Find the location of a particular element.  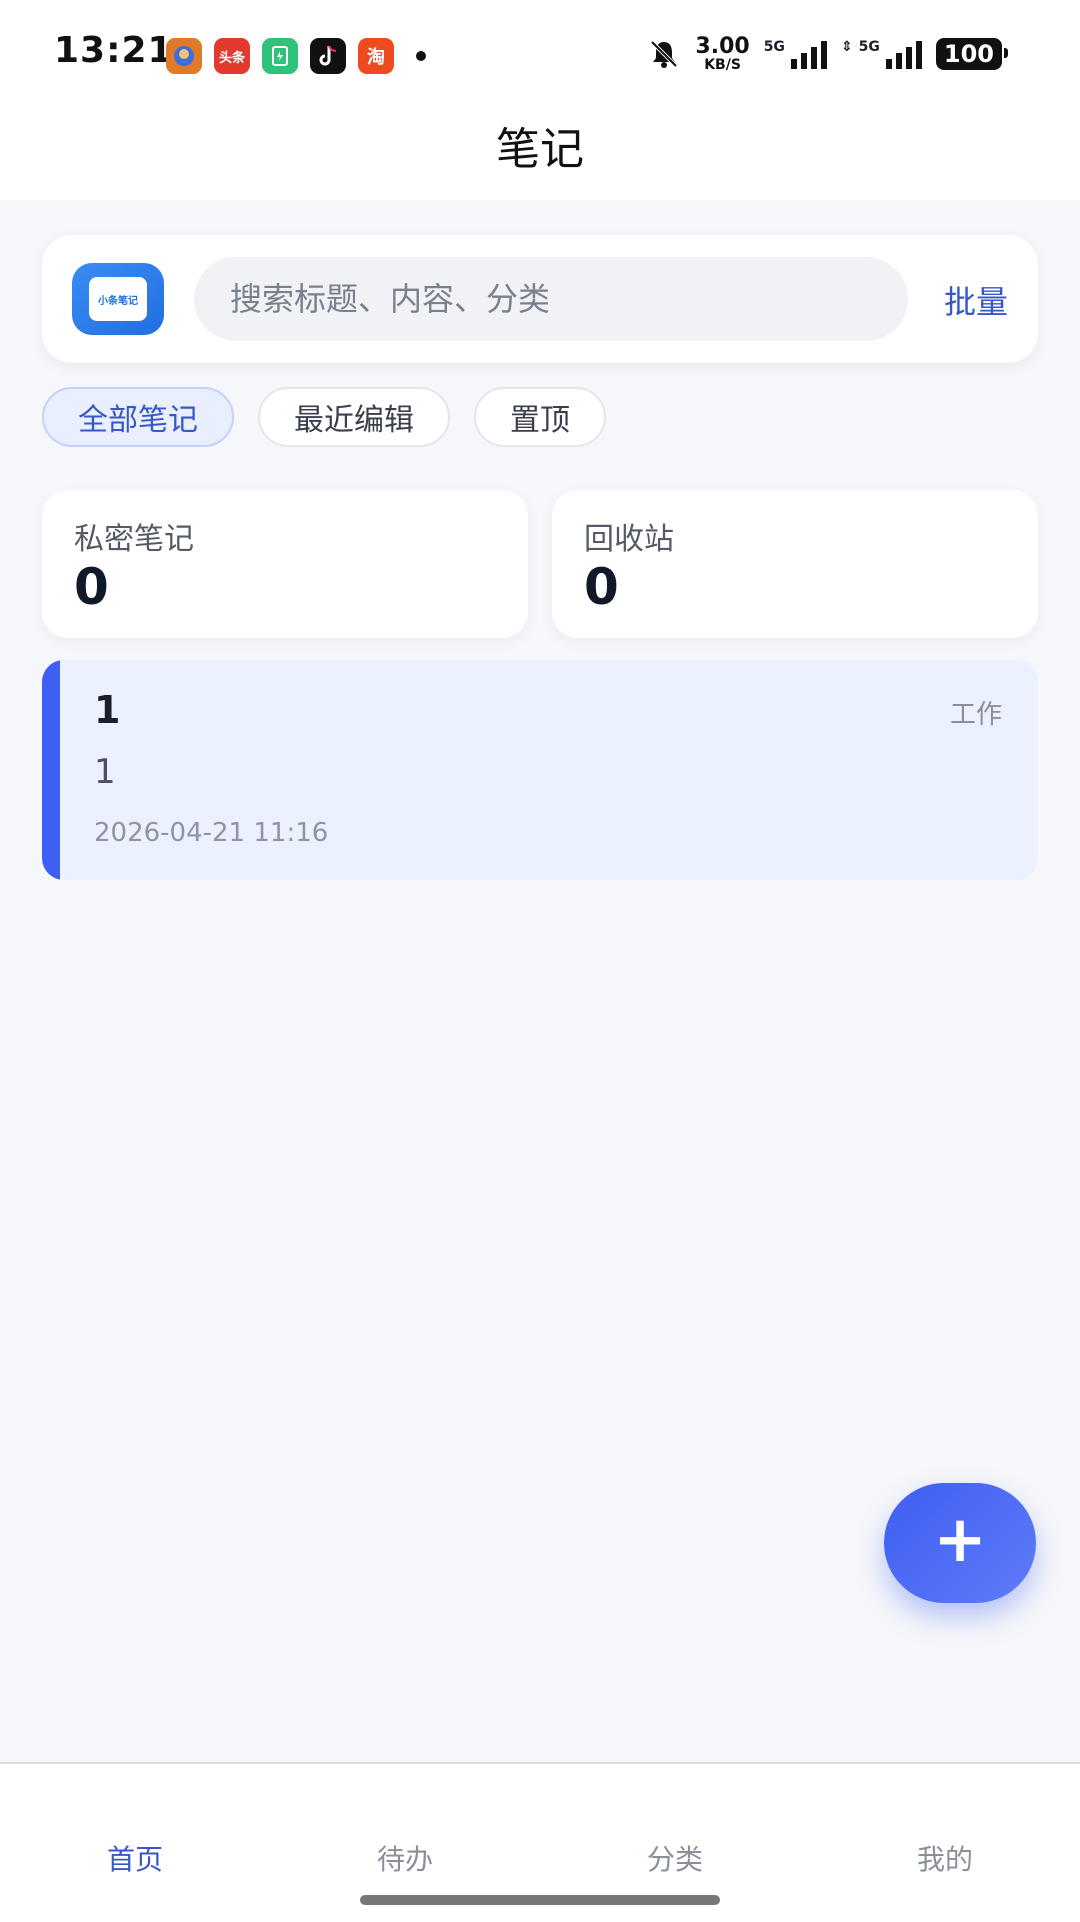

search-card: 小条笔记 批量 is located at coordinates (540, 299).